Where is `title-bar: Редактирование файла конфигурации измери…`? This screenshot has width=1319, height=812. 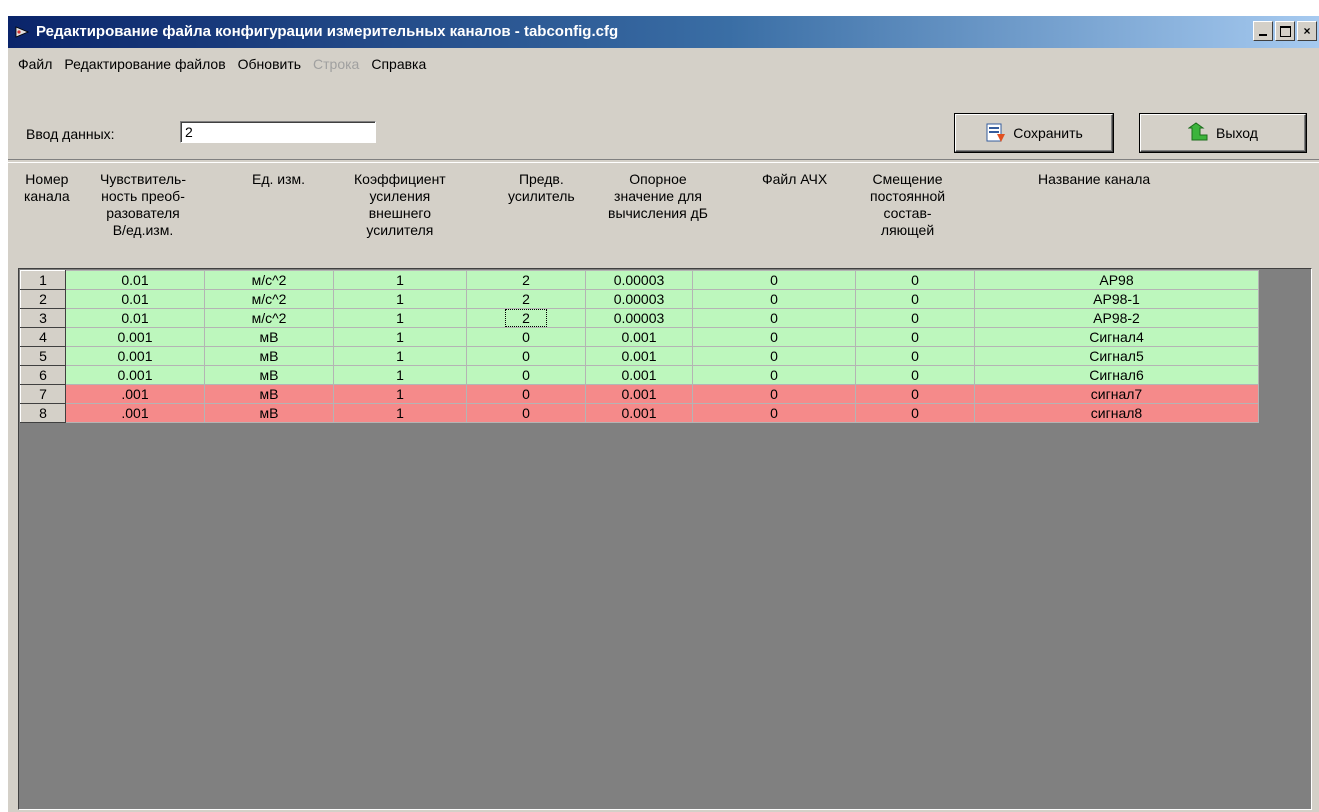
title-bar: Редактирование файла конфигурации измери… is located at coordinates (663, 32).